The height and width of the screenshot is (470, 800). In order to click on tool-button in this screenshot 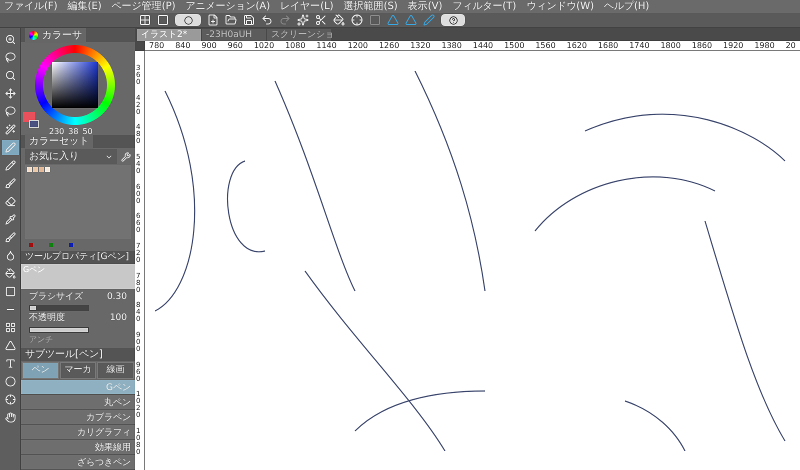, I will do `click(10, 147)`.